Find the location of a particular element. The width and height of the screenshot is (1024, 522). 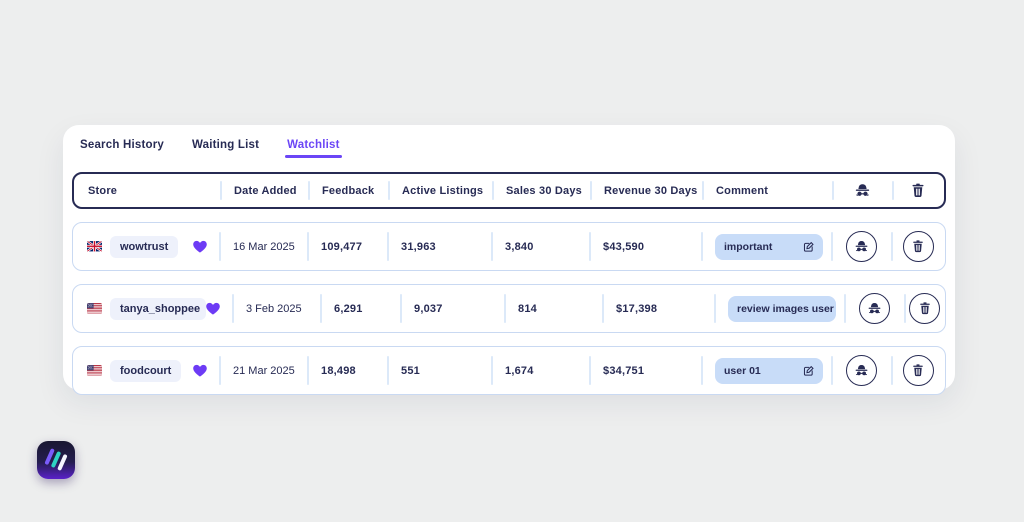

date-added-cell: 16 Mar 2025 is located at coordinates (263, 246).